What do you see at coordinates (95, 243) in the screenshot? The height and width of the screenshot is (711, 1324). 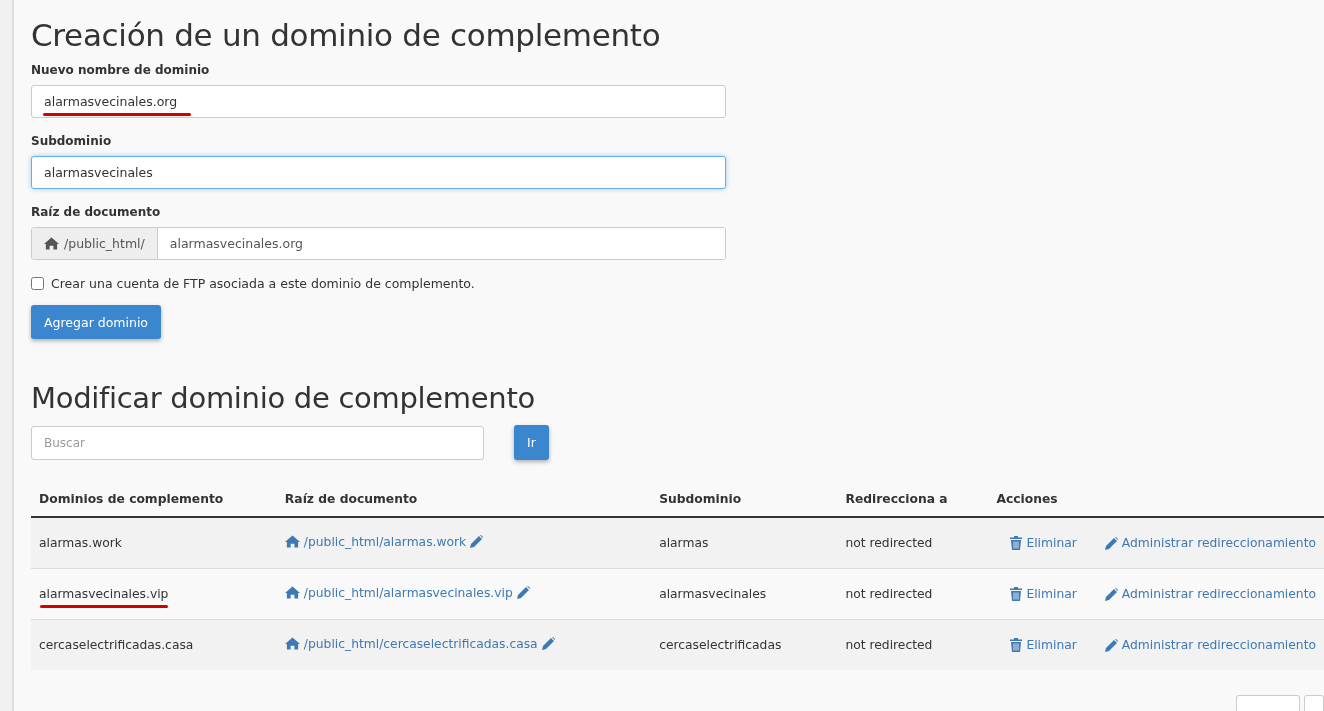 I see `path-prefix: /public_html/` at bounding box center [95, 243].